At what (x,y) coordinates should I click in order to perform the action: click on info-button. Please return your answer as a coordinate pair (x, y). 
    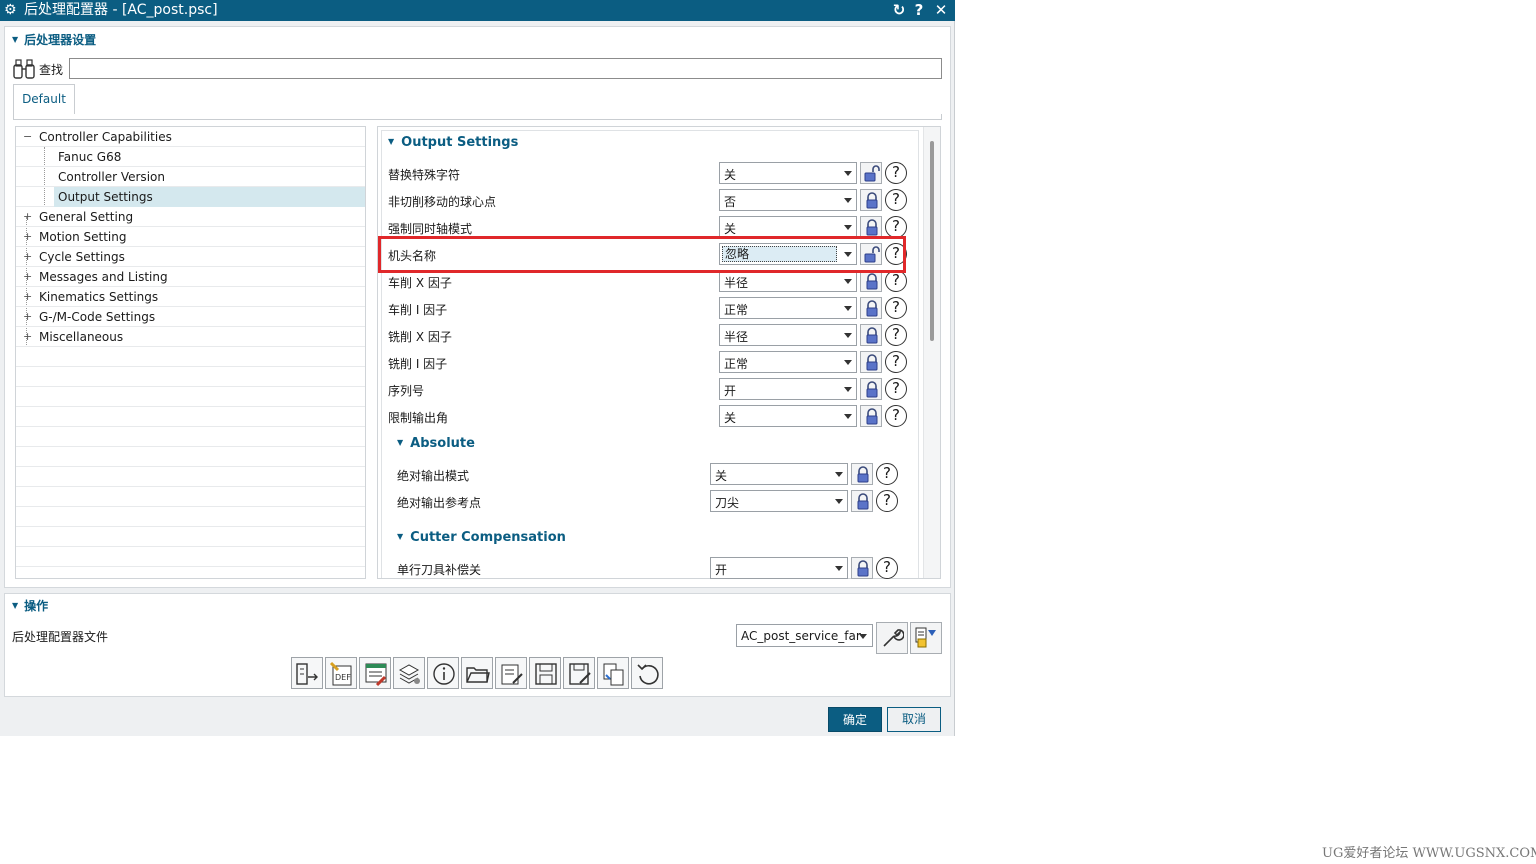
    Looking at the image, I should click on (443, 673).